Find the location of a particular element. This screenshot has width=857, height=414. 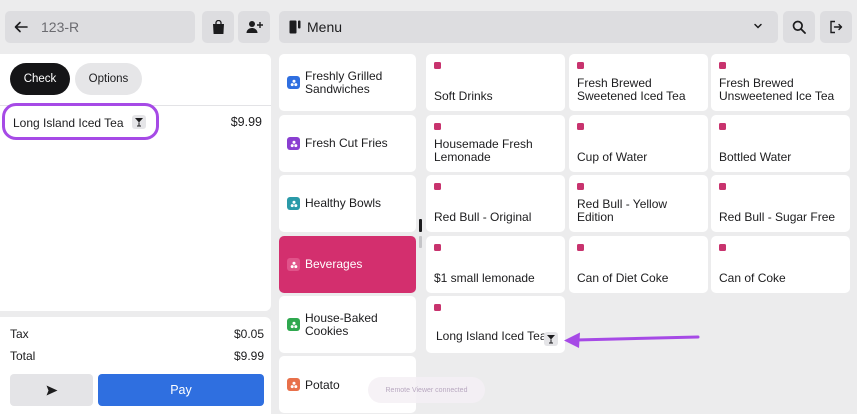

cocktail-icon is located at coordinates (551, 339).